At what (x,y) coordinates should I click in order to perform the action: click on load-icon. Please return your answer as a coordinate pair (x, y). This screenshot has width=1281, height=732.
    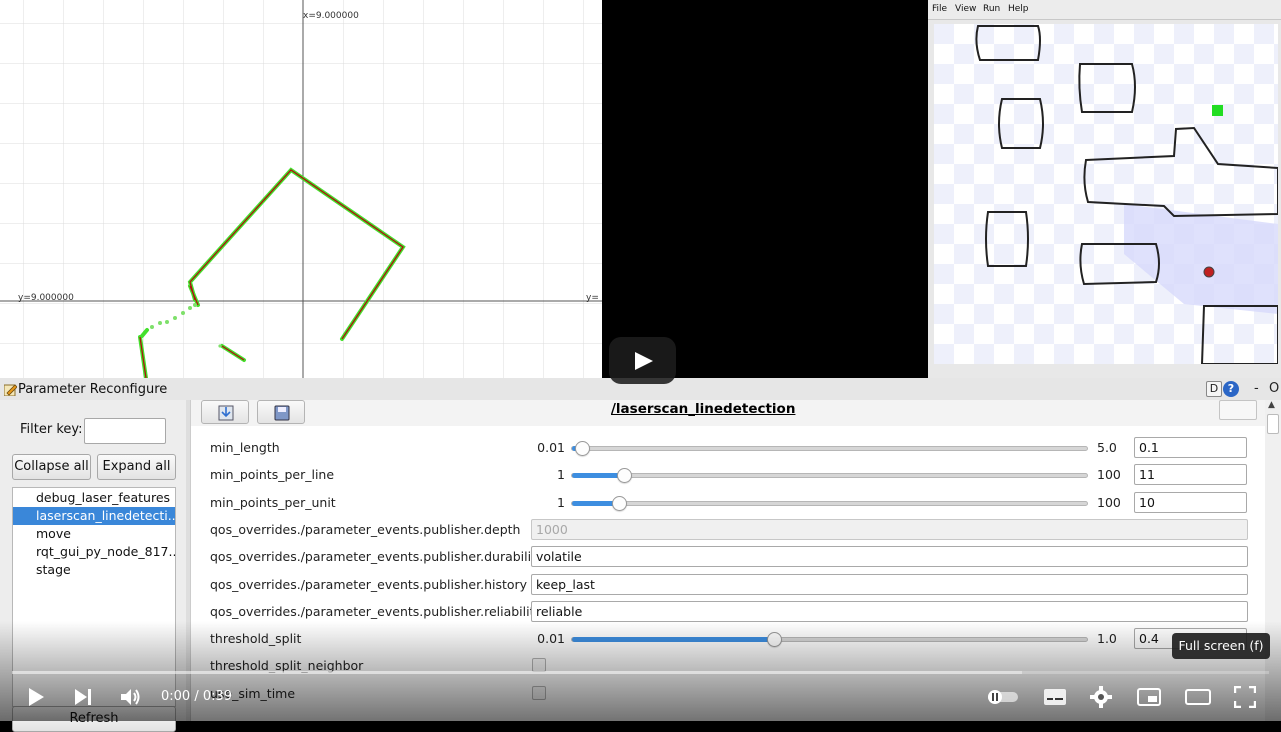
    Looking at the image, I should click on (226, 413).